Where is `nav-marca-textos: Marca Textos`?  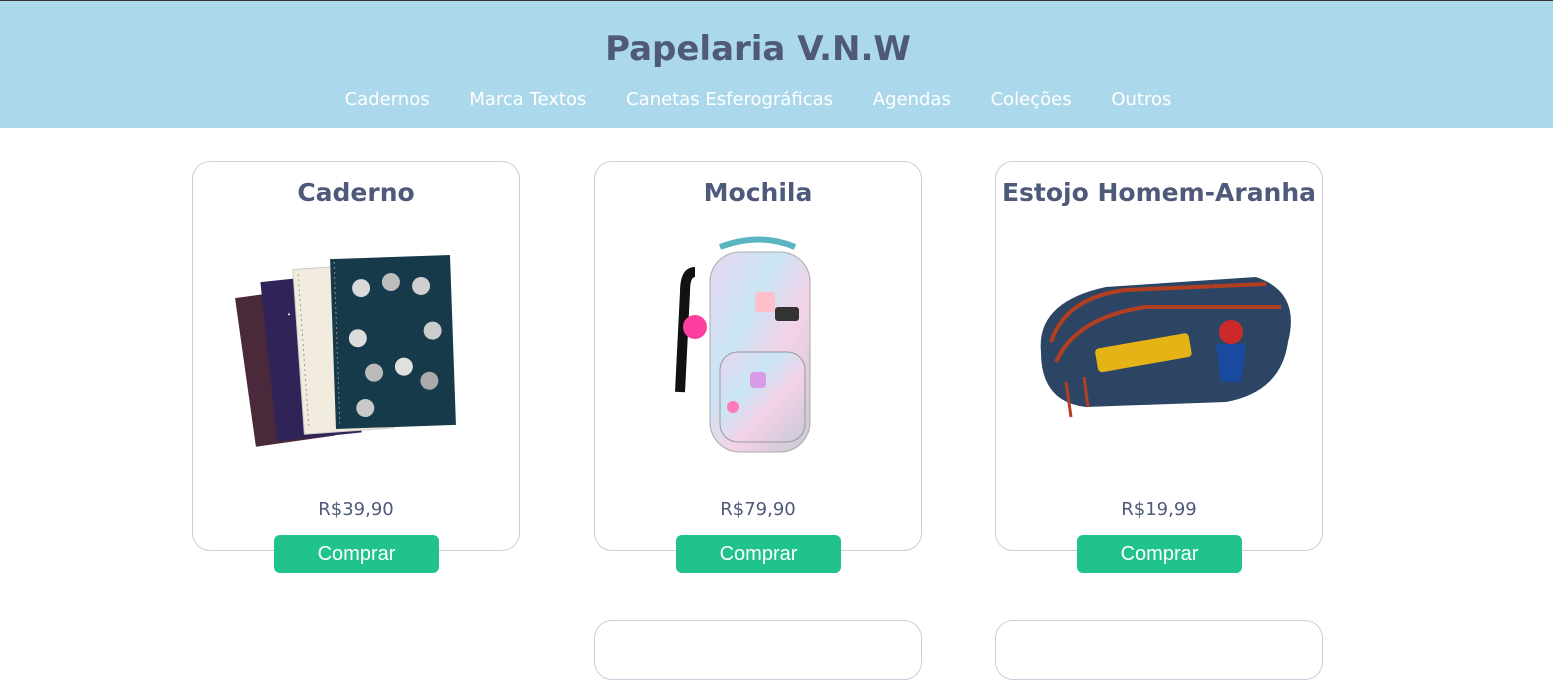
nav-marca-textos: Marca Textos is located at coordinates (527, 99).